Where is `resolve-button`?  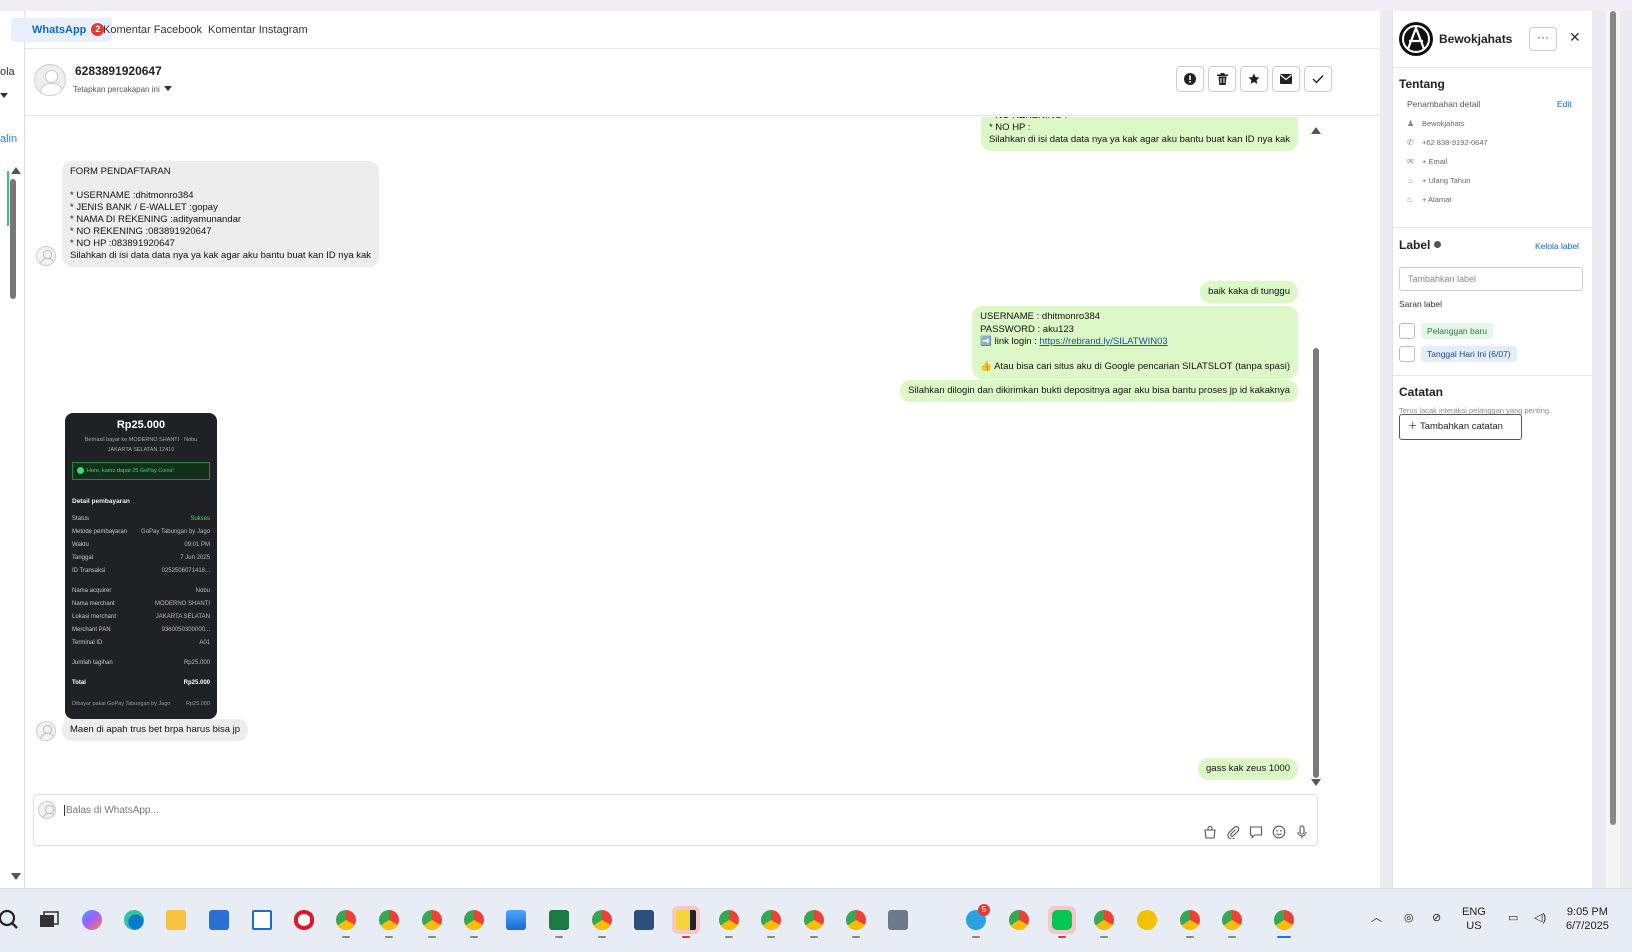 resolve-button is located at coordinates (1318, 79).